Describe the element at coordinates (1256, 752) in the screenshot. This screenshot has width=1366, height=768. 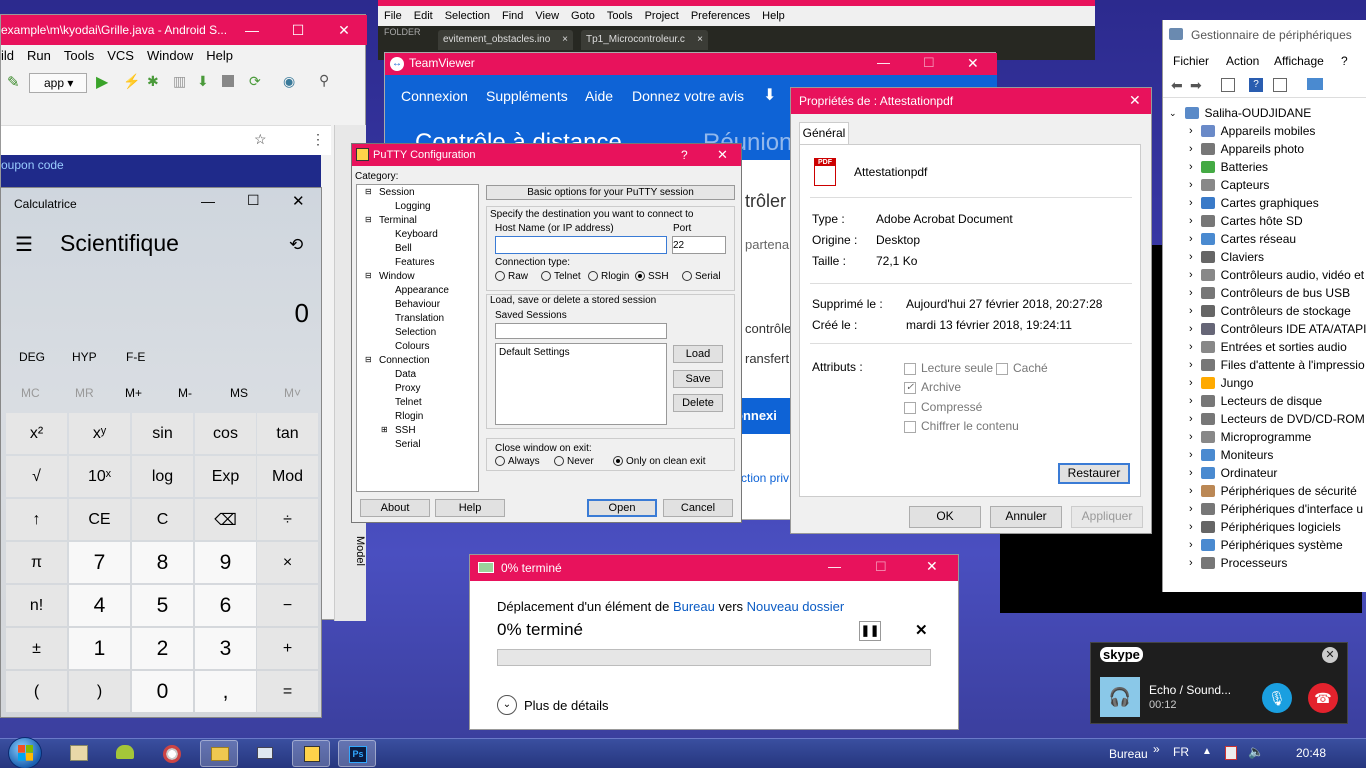
I see `volume-muted-icon: 🔈` at that location.